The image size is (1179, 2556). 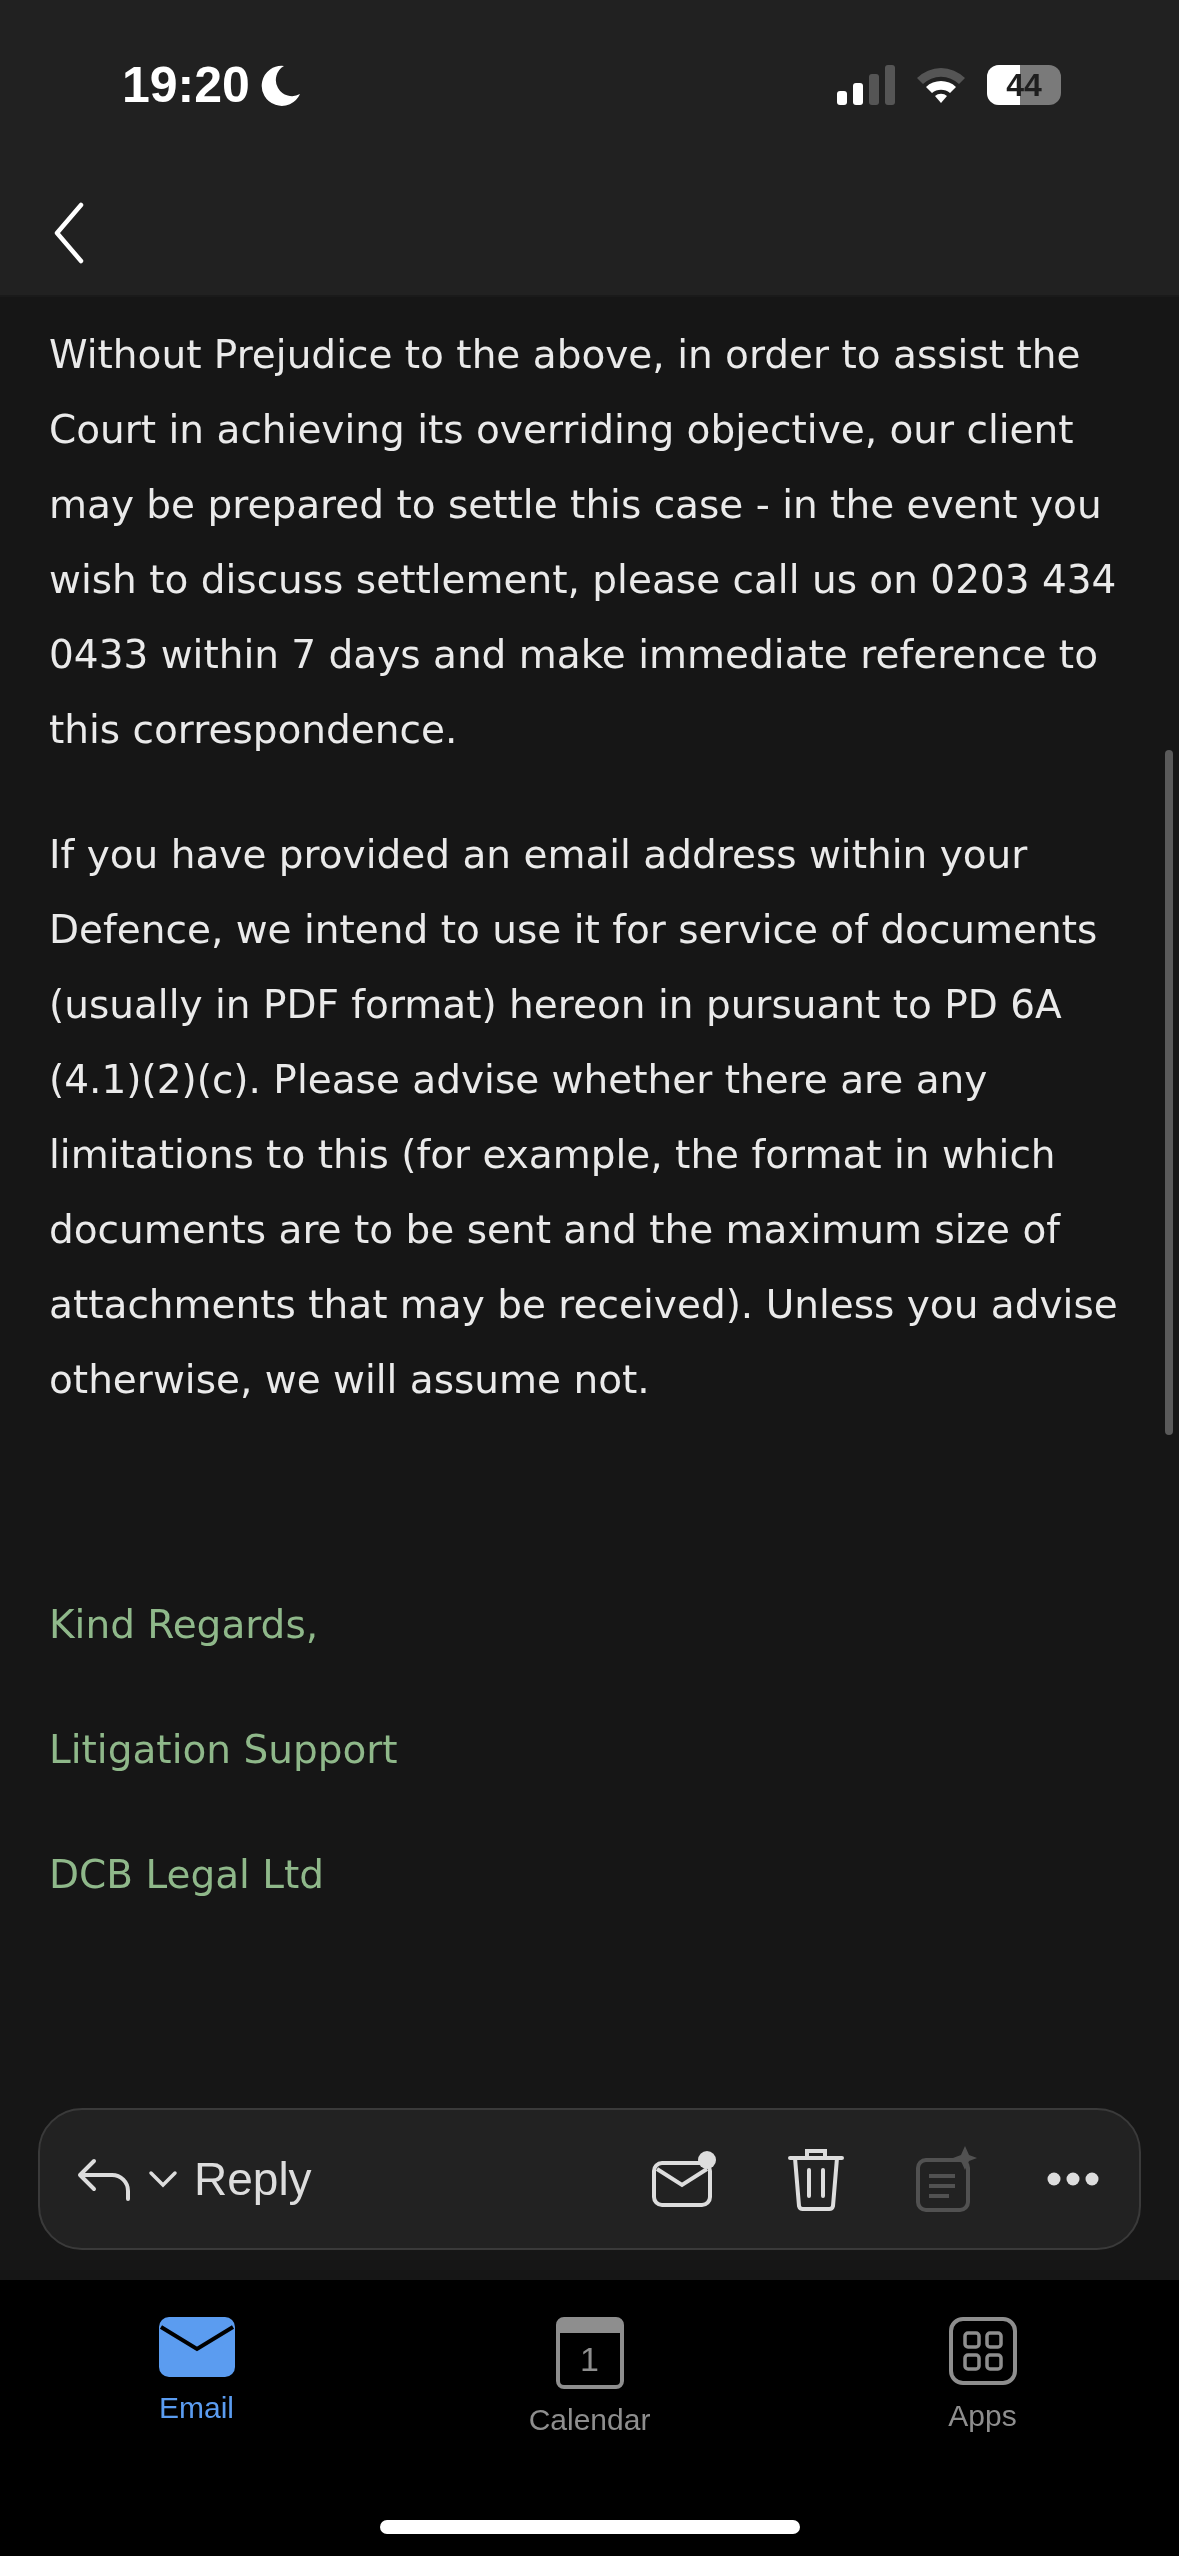 I want to click on trash-icon, so click(x=816, y=2179).